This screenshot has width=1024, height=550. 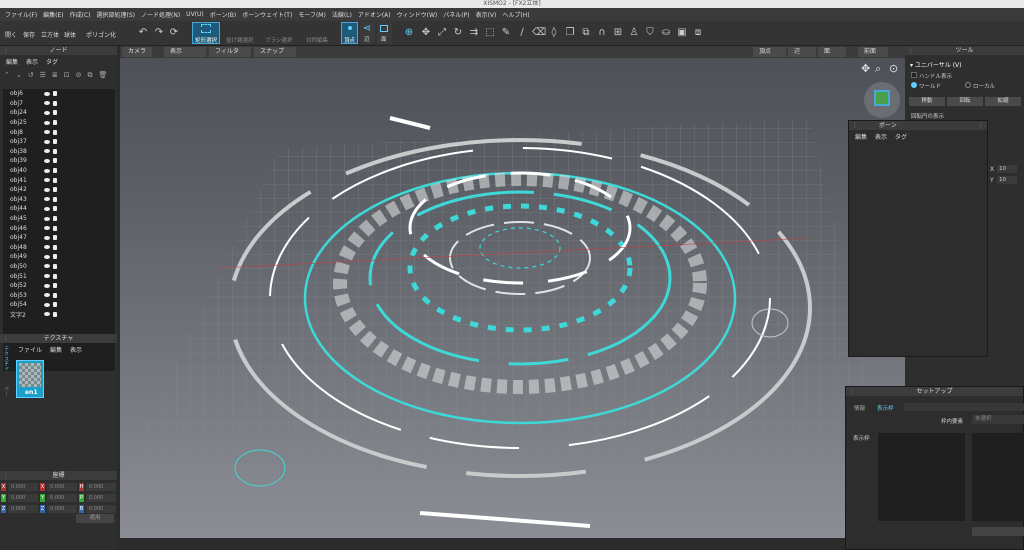 What do you see at coordinates (861, 136) in the screenshot?
I see `bone-menu-edit: 編集` at bounding box center [861, 136].